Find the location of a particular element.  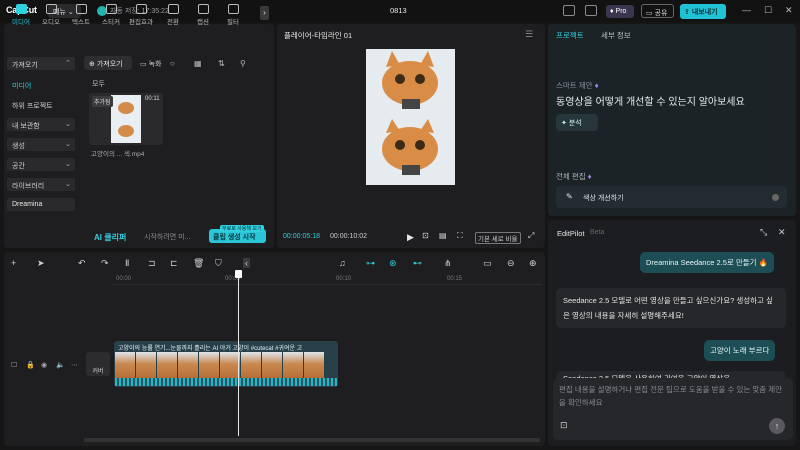

crop-icon: ⊡ is located at coordinates (425, 235).